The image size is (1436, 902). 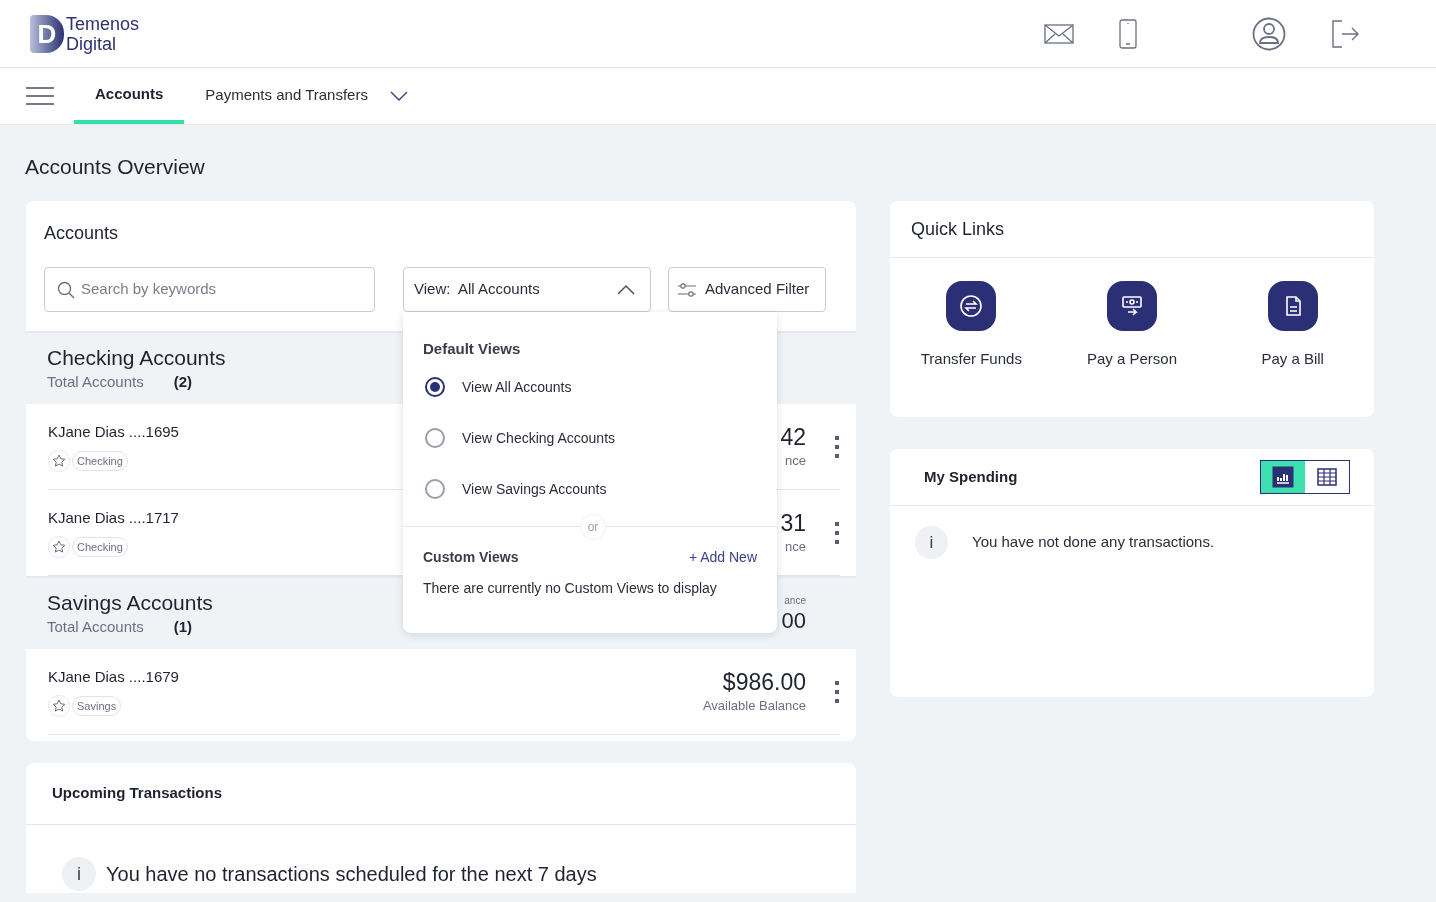 What do you see at coordinates (221, 289) in the screenshot?
I see `search-input: Search by keywords` at bounding box center [221, 289].